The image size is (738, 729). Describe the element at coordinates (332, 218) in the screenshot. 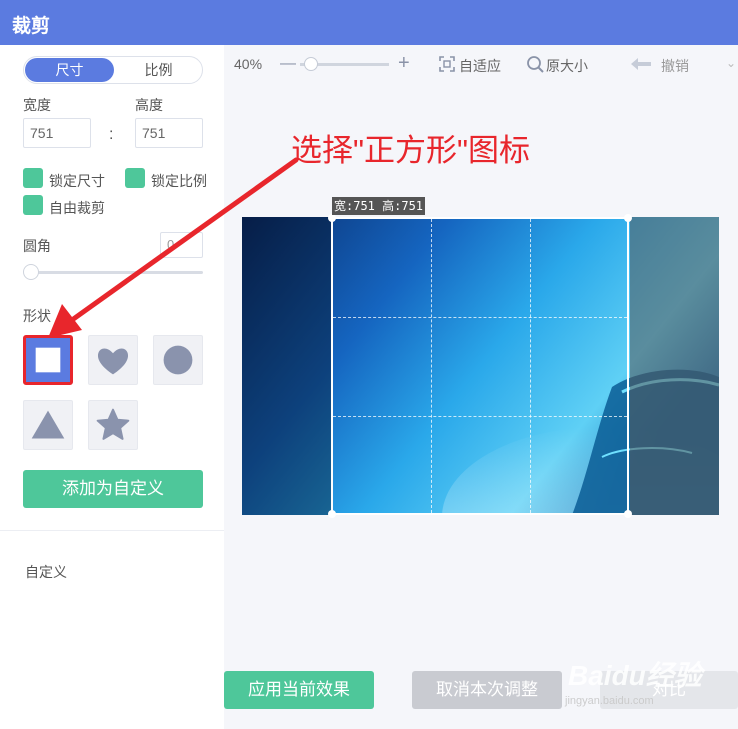

I see `crop-handle-top-left` at that location.